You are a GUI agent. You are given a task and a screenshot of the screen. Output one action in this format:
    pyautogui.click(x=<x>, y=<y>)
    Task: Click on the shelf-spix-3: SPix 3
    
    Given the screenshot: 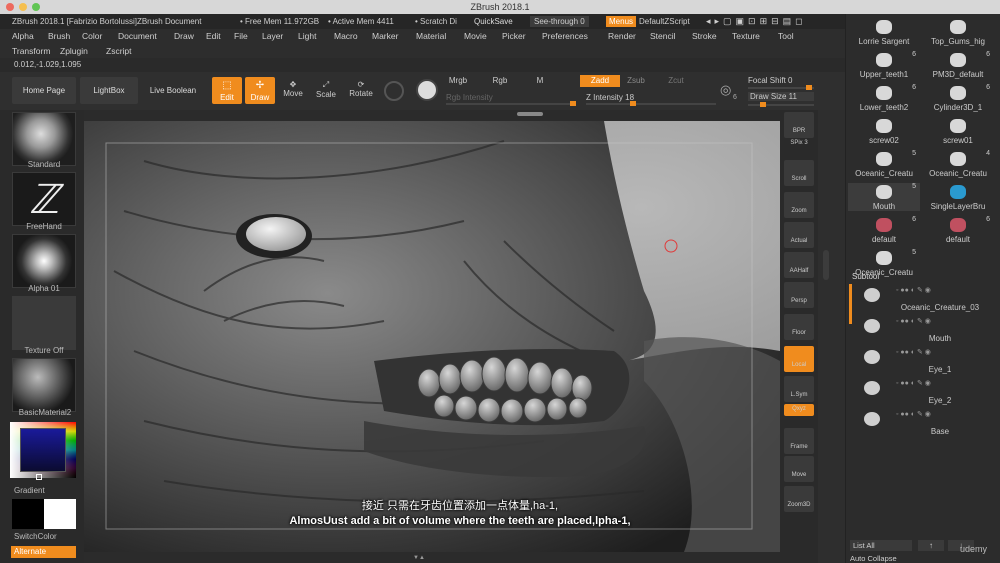 What is the action you would take?
    pyautogui.click(x=799, y=144)
    